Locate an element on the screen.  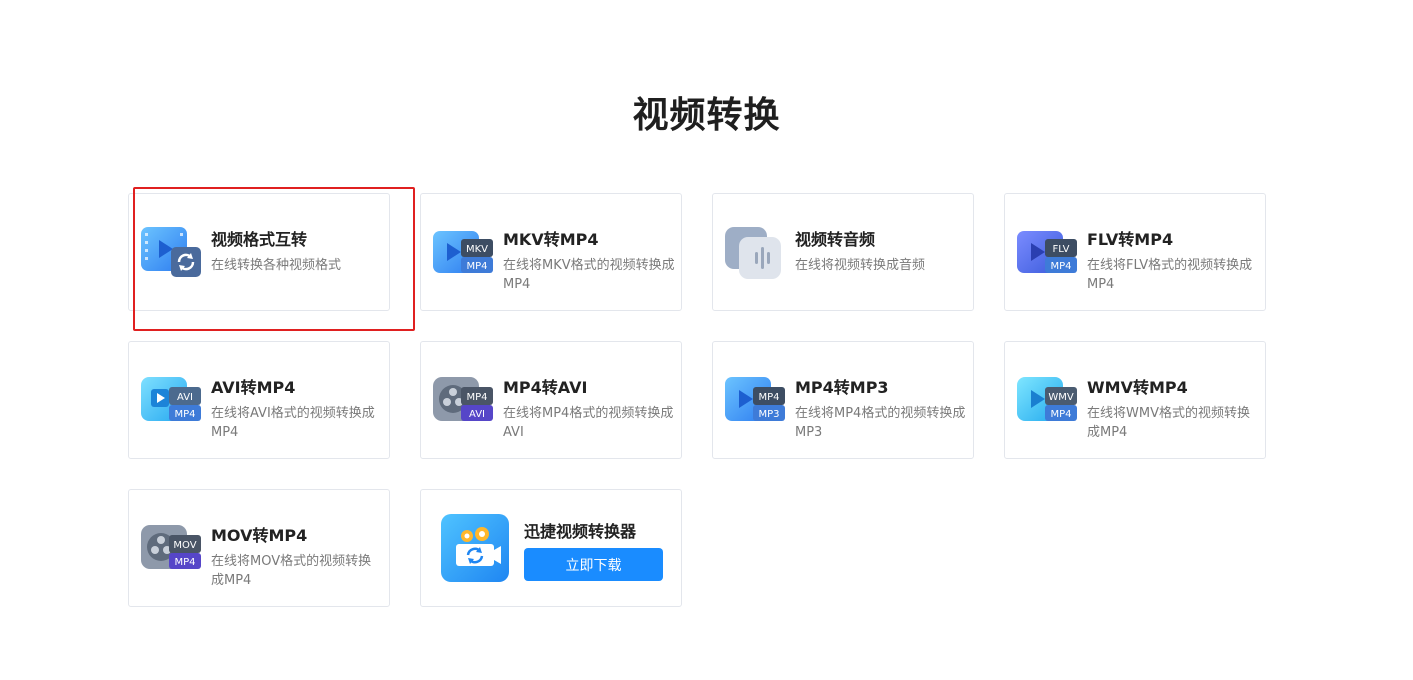
svg-text: MP3 is located at coordinates (768, 414).